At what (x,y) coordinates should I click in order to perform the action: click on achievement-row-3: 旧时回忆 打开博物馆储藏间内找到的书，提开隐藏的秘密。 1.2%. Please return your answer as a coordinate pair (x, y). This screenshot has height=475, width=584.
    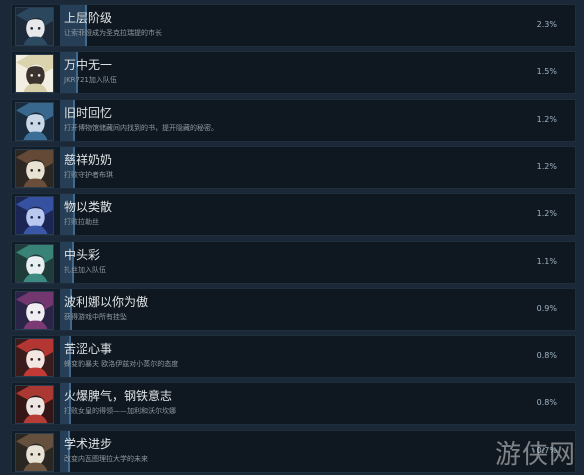
    Looking at the image, I should click on (293, 120).